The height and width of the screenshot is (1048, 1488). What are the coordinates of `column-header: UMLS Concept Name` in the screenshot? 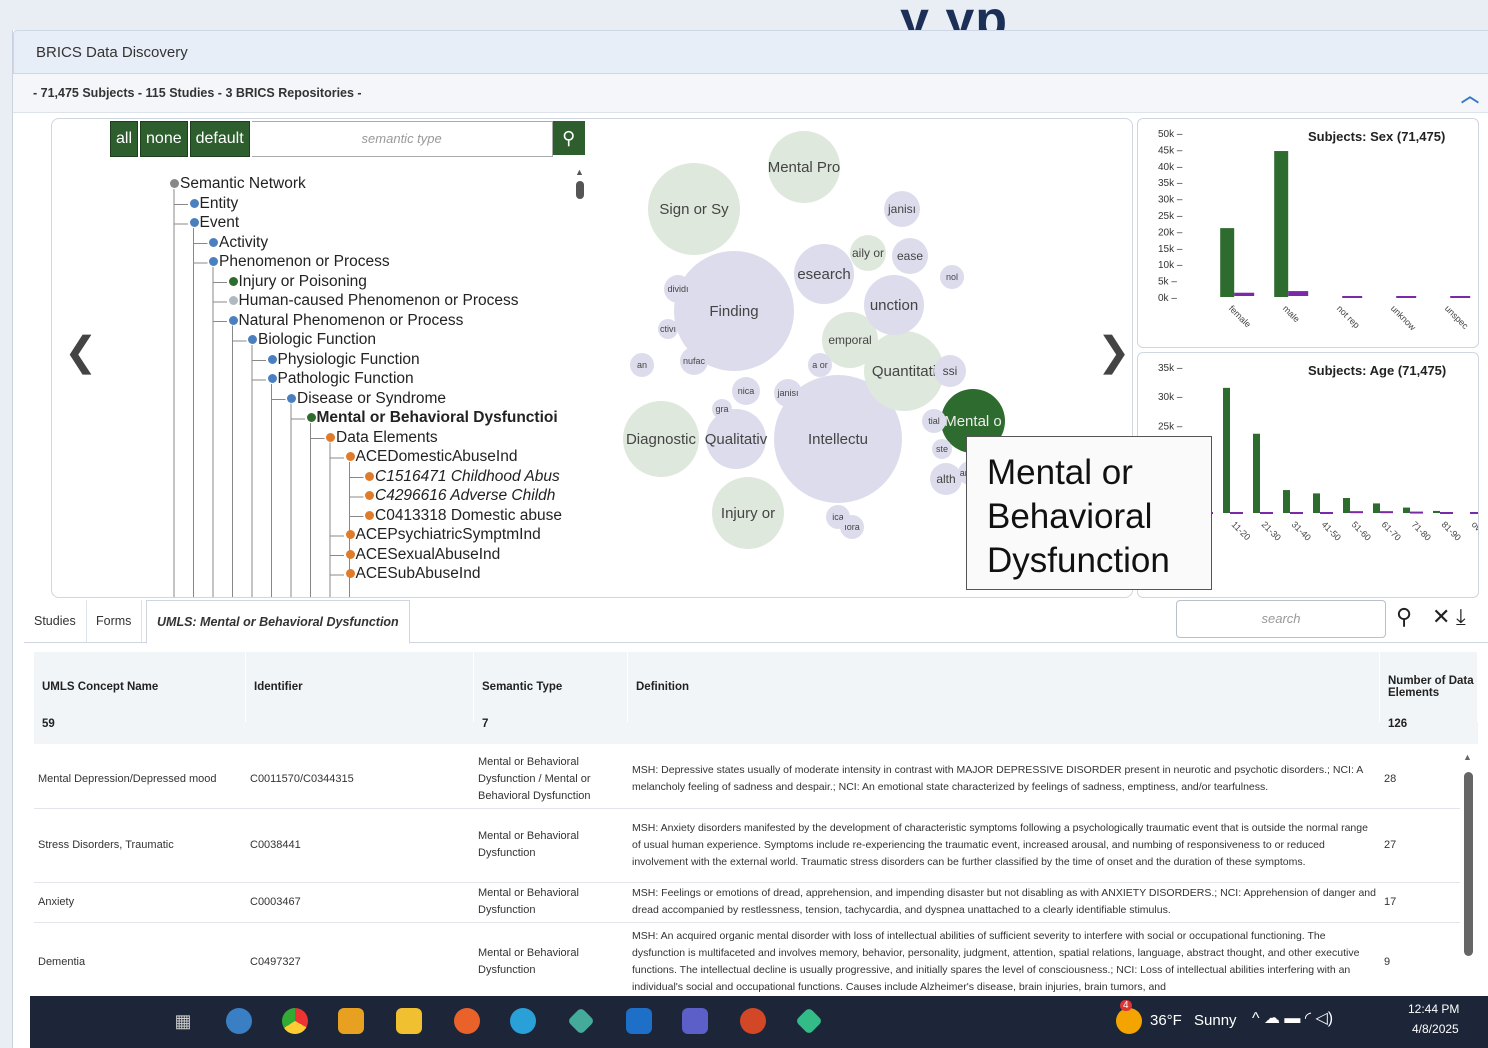 It's located at (140, 687).